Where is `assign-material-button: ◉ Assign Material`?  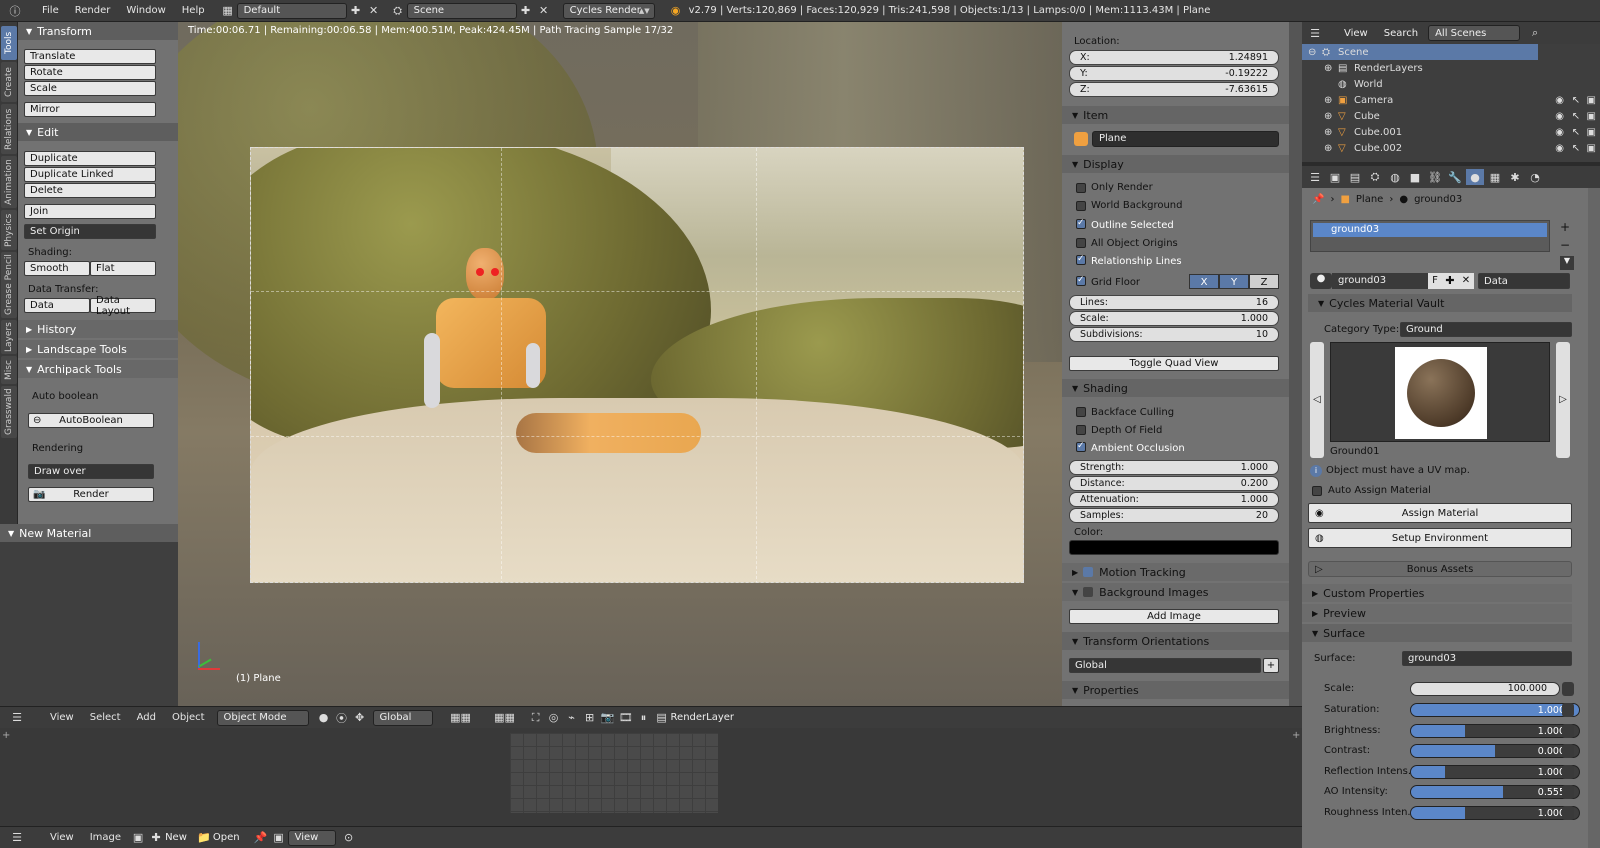 assign-material-button: ◉ Assign Material is located at coordinates (1440, 513).